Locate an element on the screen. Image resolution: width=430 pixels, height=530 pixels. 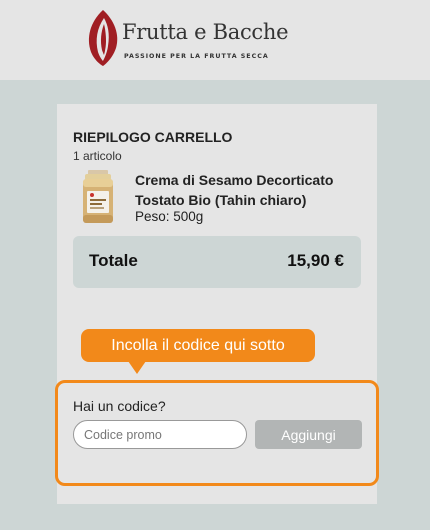
total-label: Totale is located at coordinates (113, 260).